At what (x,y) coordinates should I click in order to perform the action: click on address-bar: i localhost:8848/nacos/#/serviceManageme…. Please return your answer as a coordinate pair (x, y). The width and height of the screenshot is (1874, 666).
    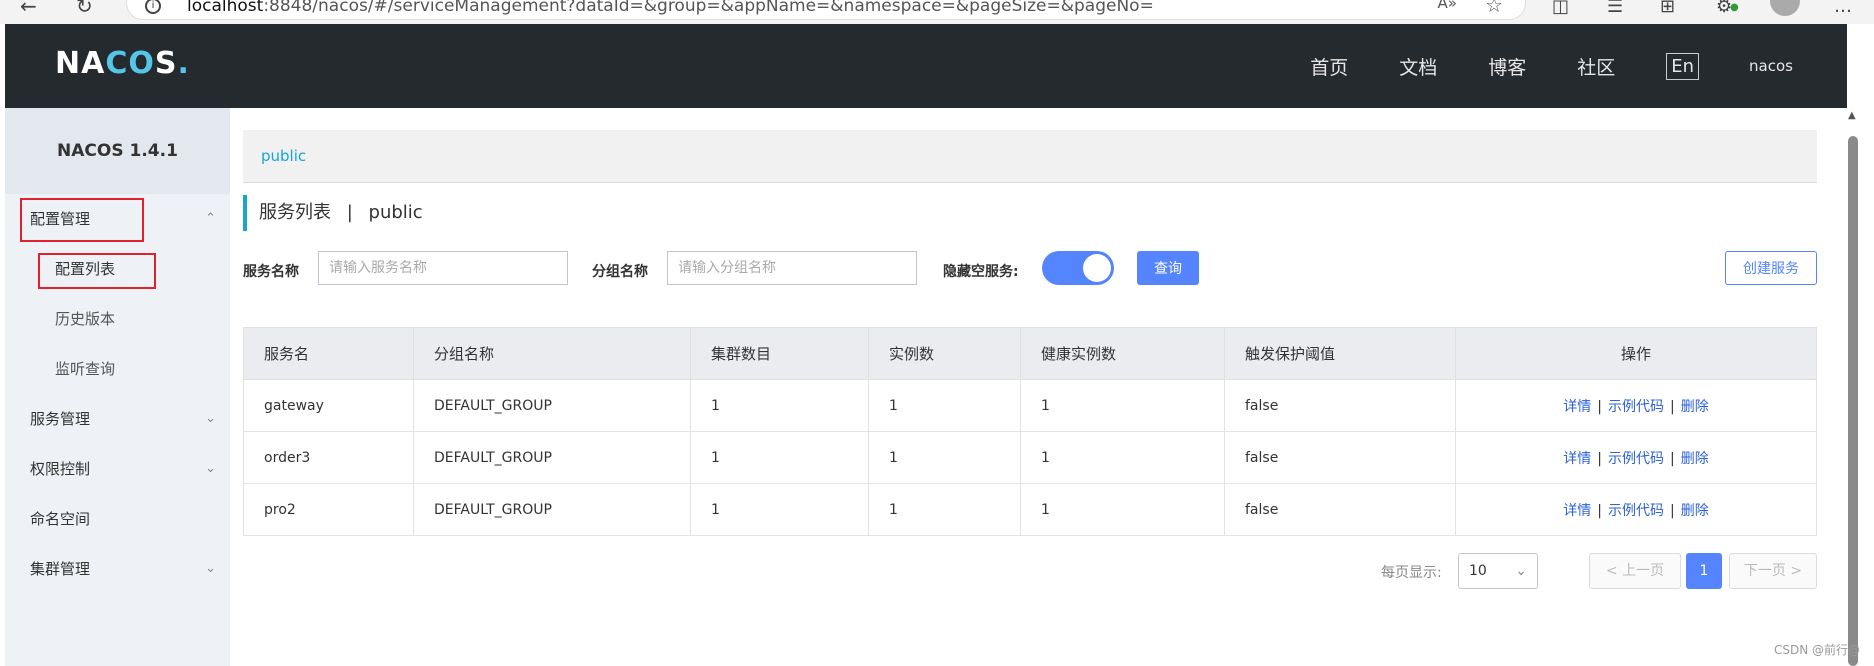
    Looking at the image, I should click on (826, 10).